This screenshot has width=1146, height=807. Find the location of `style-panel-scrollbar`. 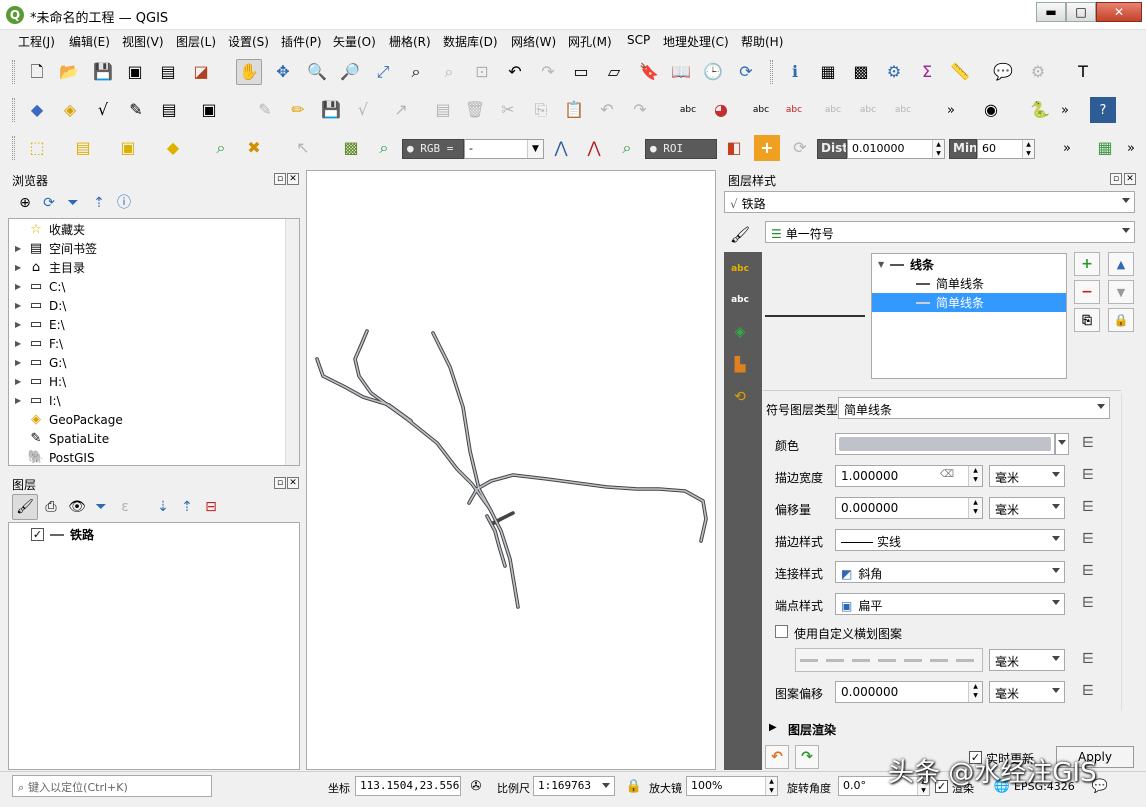

style-panel-scrollbar is located at coordinates (1128, 552).